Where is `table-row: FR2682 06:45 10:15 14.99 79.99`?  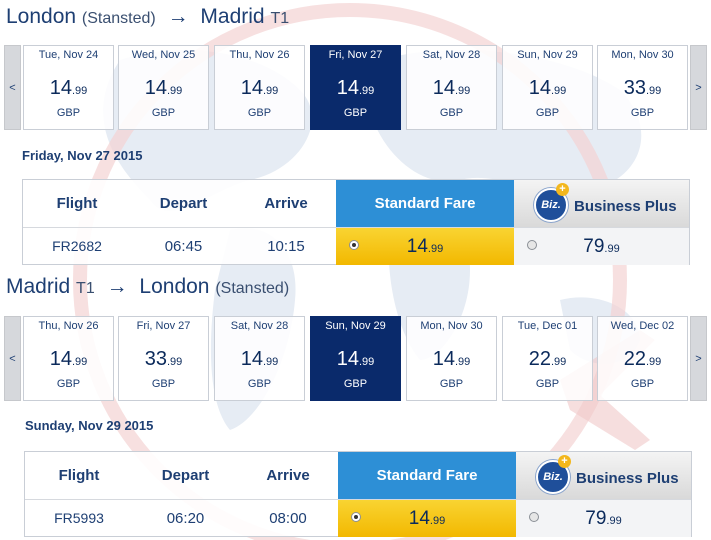 table-row: FR2682 06:45 10:15 14.99 79.99 is located at coordinates (356, 246).